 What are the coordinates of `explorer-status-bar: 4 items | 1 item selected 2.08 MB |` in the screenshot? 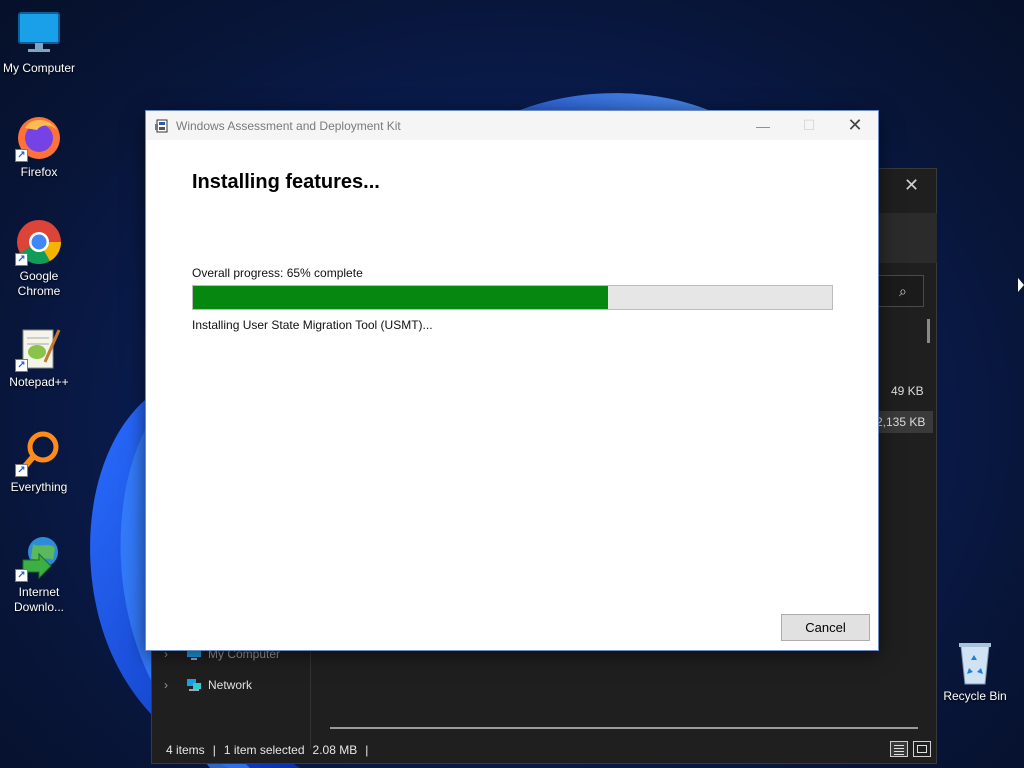 It's located at (267, 750).